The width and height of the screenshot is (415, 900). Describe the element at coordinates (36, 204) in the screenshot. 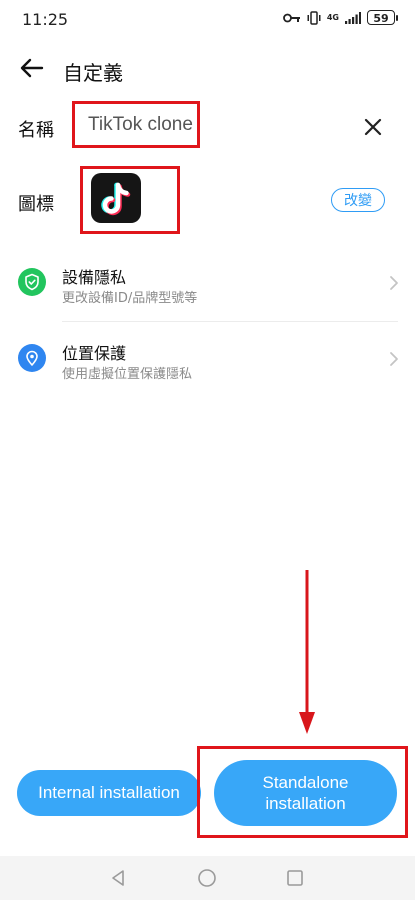

I see `icon-label: 圖標` at that location.